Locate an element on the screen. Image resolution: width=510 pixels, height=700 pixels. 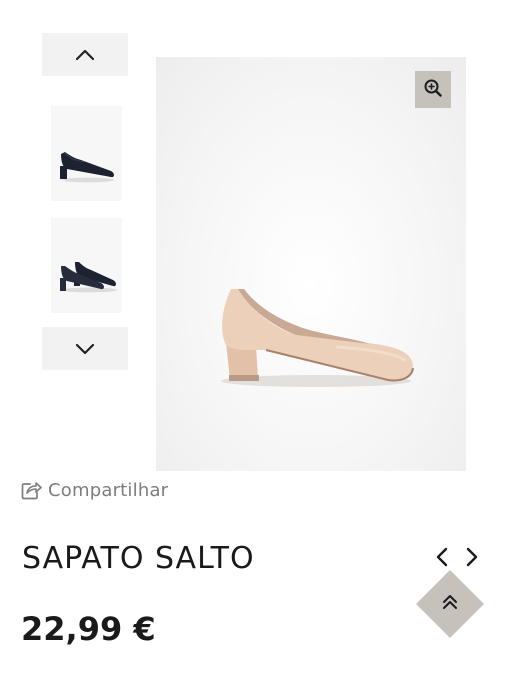
thumbnail-1-image is located at coordinates (86, 153).